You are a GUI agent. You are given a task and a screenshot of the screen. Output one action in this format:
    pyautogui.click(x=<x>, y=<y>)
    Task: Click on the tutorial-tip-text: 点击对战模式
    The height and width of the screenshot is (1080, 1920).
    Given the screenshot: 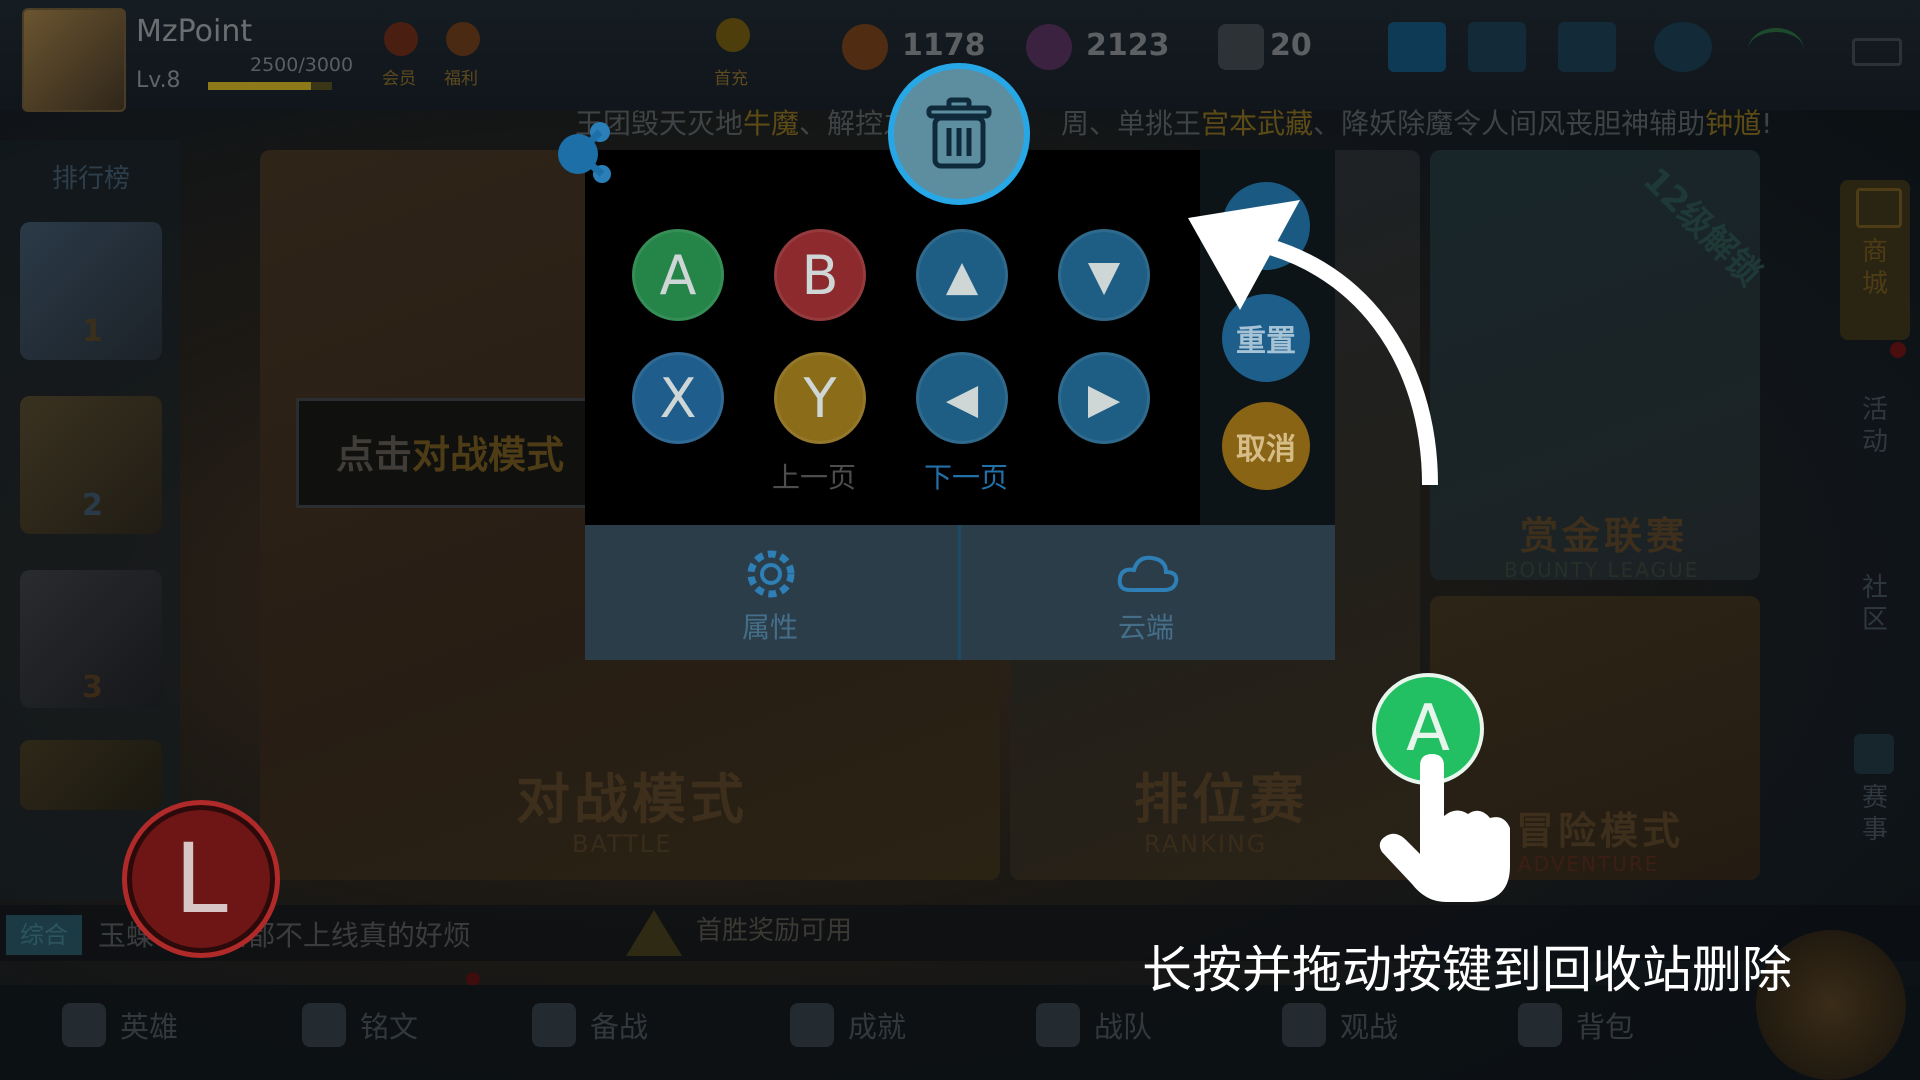 What is the action you would take?
    pyautogui.click(x=450, y=451)
    